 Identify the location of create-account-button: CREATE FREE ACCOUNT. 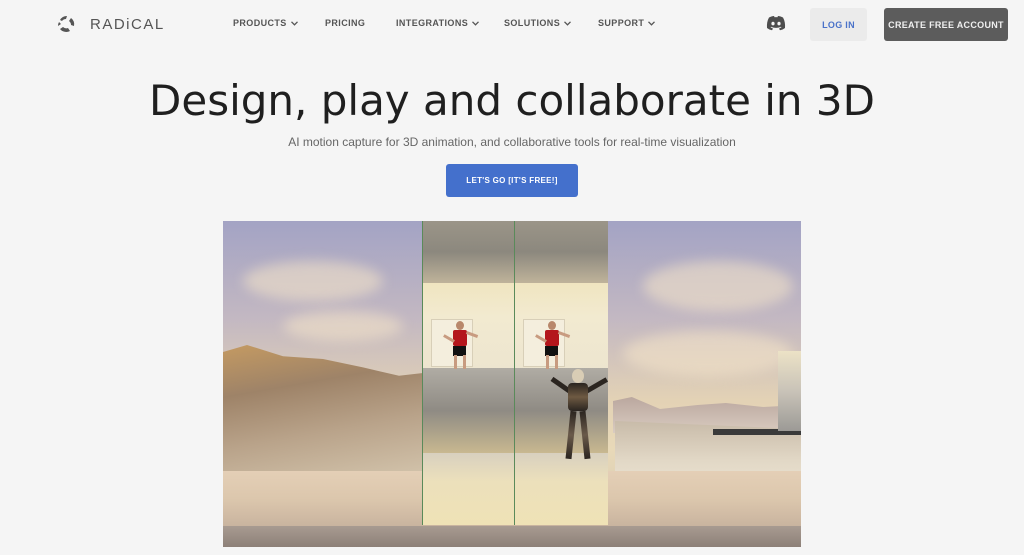
(946, 24).